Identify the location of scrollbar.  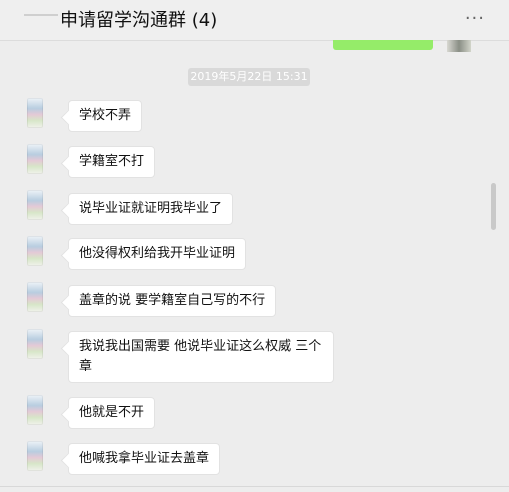
(493, 206).